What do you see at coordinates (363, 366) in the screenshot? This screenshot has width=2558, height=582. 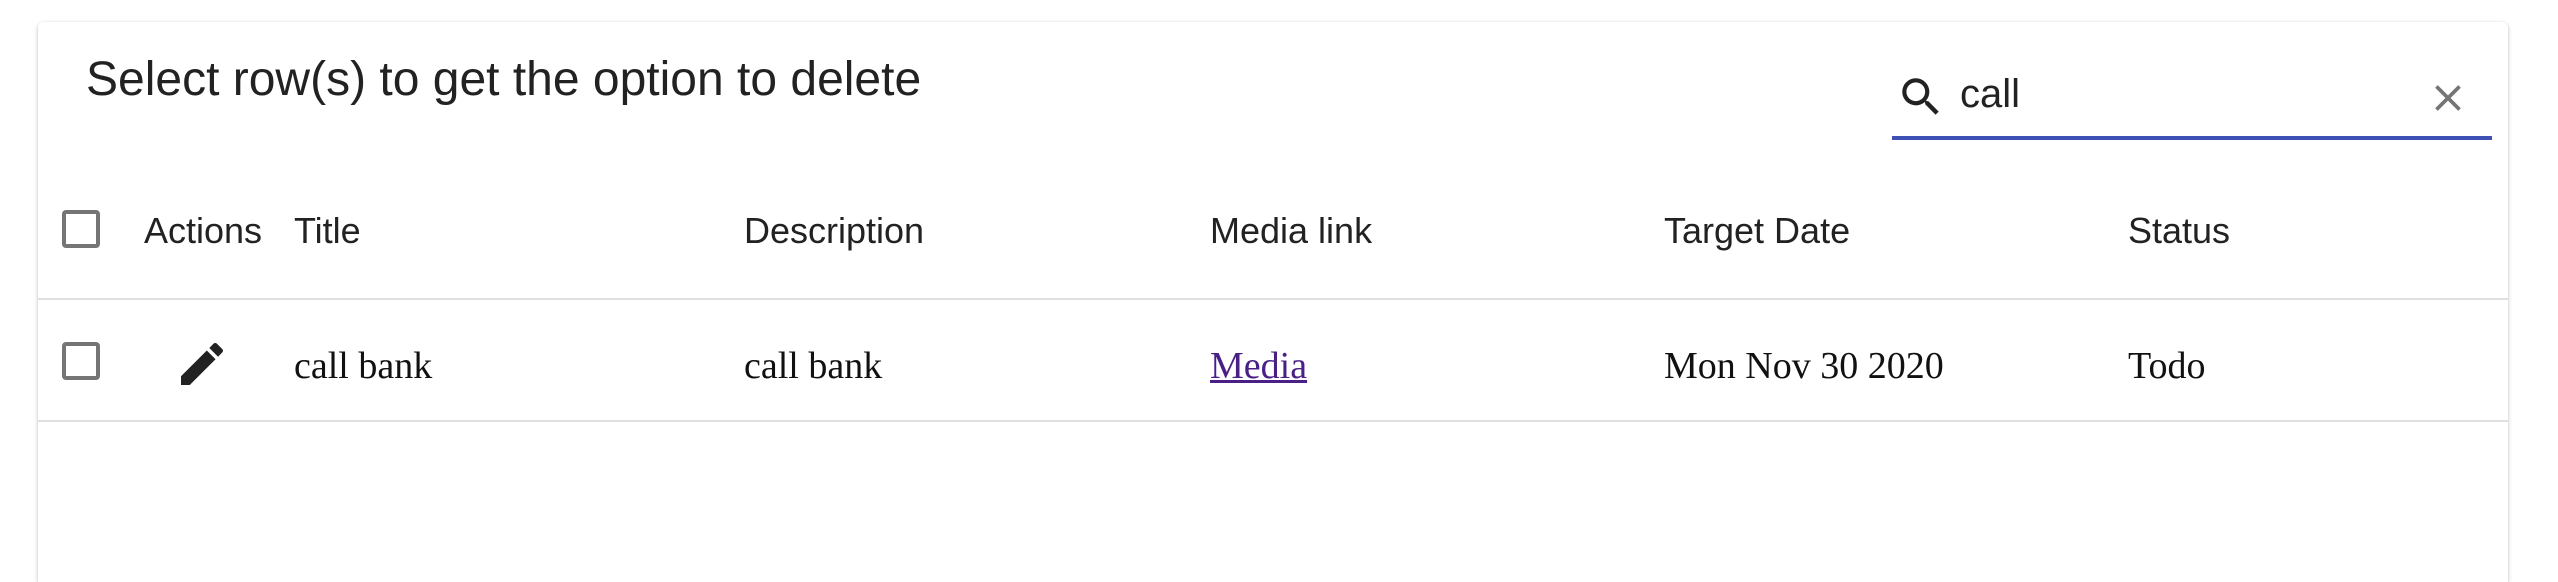 I see `cell-title: call bank` at bounding box center [363, 366].